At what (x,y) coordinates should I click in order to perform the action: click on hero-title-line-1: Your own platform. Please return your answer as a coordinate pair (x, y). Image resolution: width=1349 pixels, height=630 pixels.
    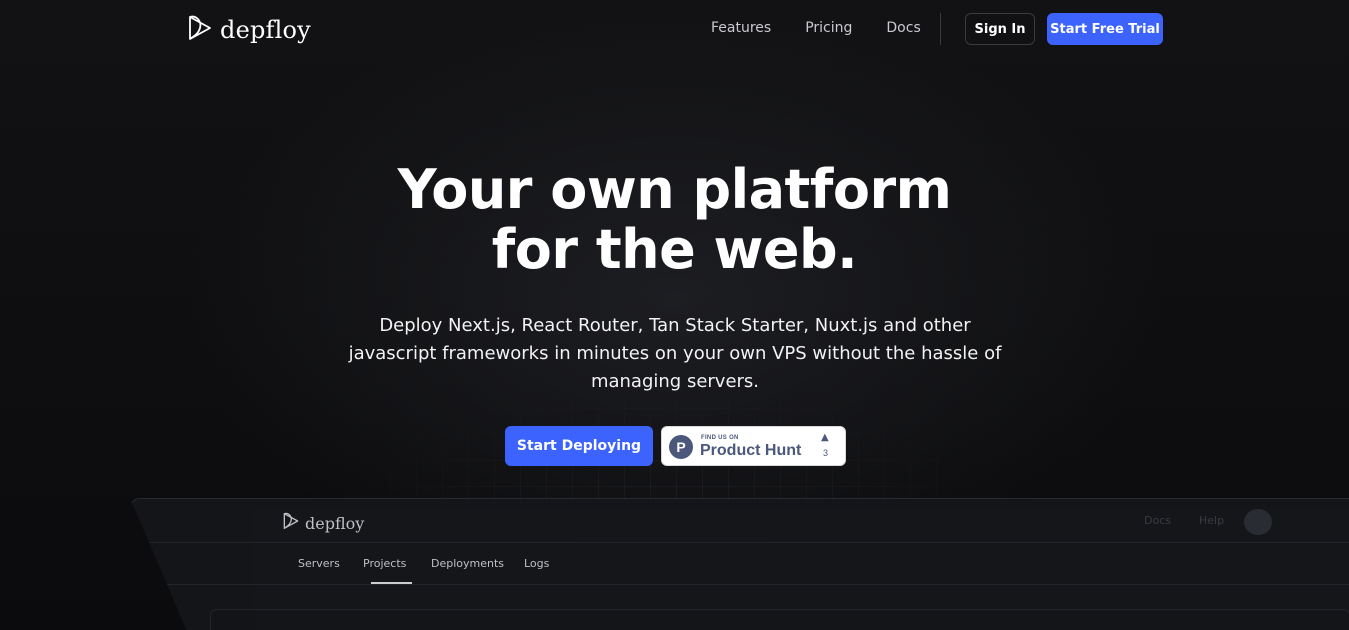
    Looking at the image, I should click on (674, 189).